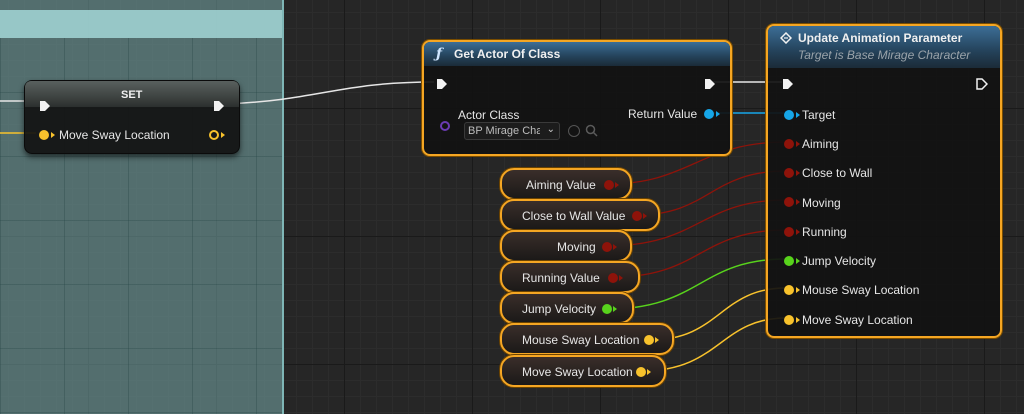  Describe the element at coordinates (445, 126) in the screenshot. I see `actor-class-pin` at that location.